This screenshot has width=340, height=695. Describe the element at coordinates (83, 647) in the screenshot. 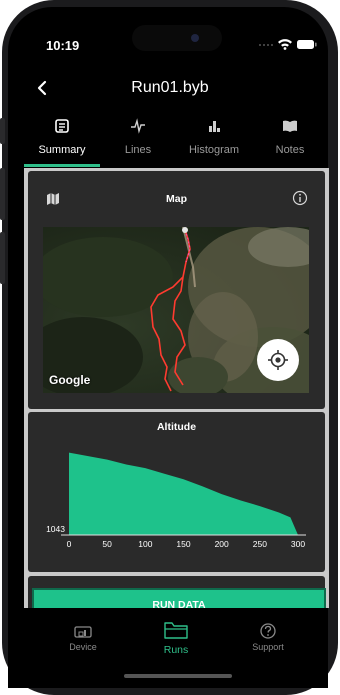

I see `nav-device-label: Device` at that location.